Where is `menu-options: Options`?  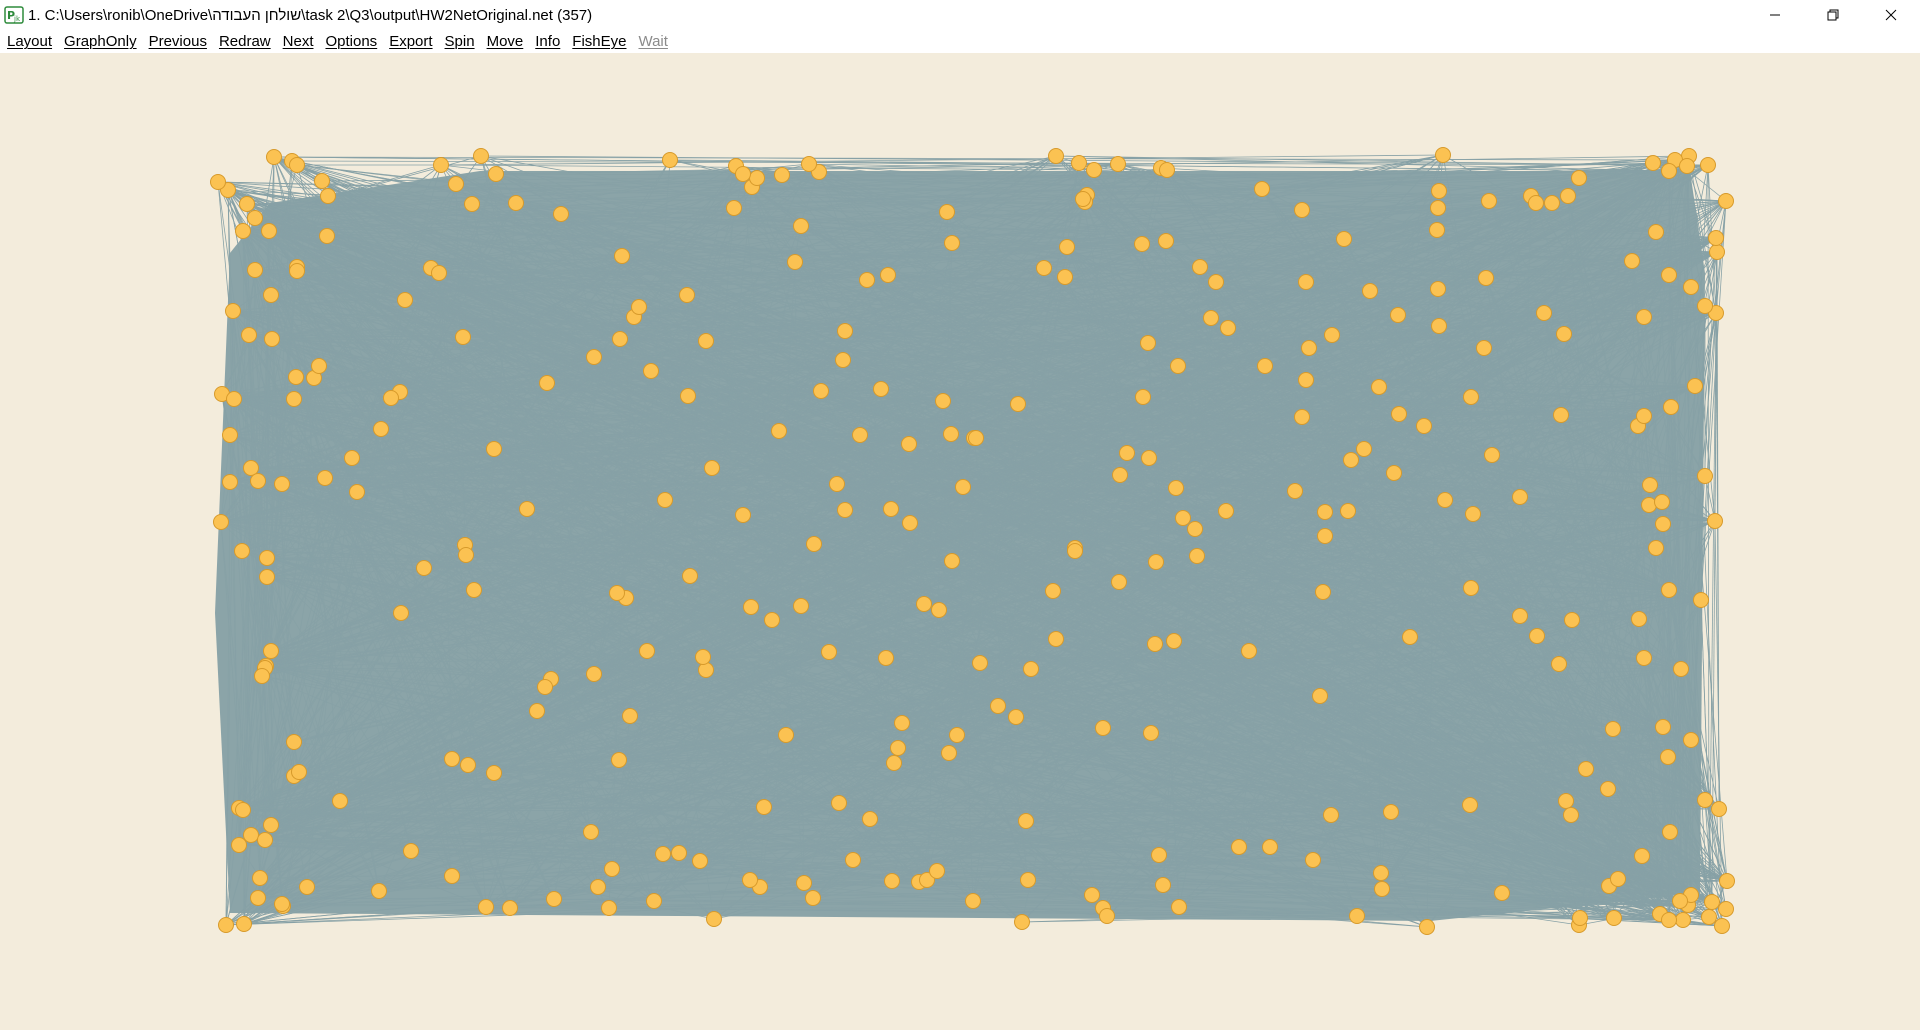 menu-options: Options is located at coordinates (351, 41).